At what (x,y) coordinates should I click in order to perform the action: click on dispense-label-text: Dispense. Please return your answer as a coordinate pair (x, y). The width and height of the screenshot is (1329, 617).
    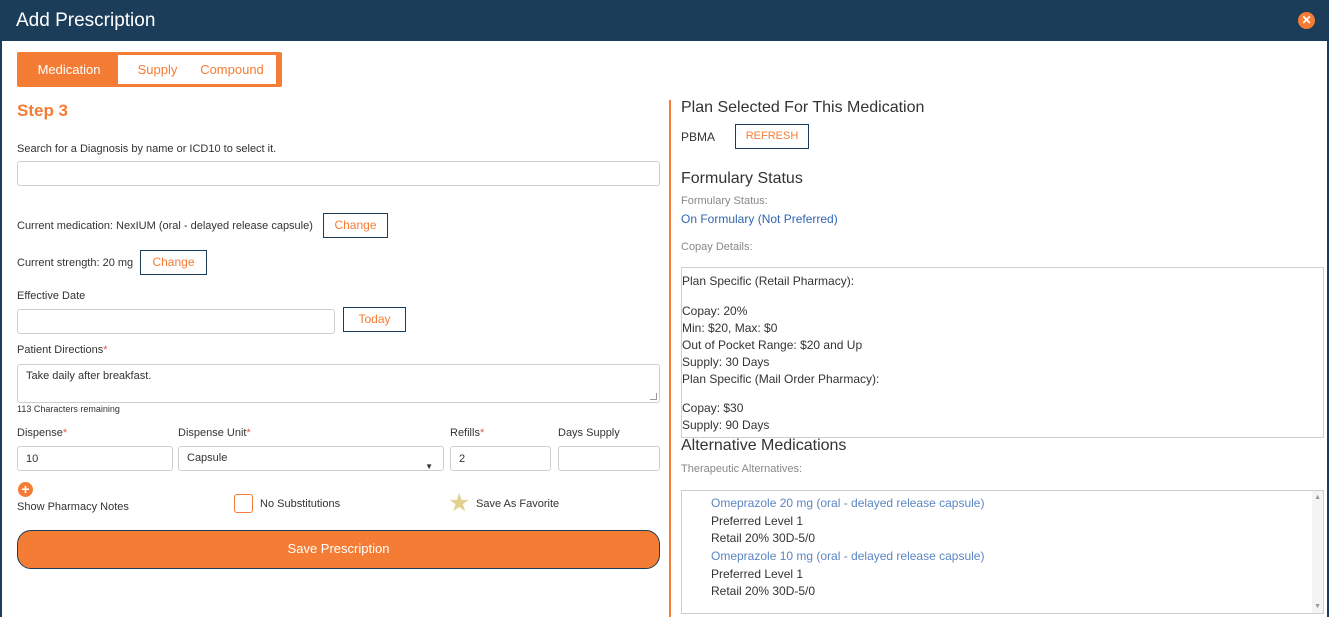
    Looking at the image, I should click on (40, 433).